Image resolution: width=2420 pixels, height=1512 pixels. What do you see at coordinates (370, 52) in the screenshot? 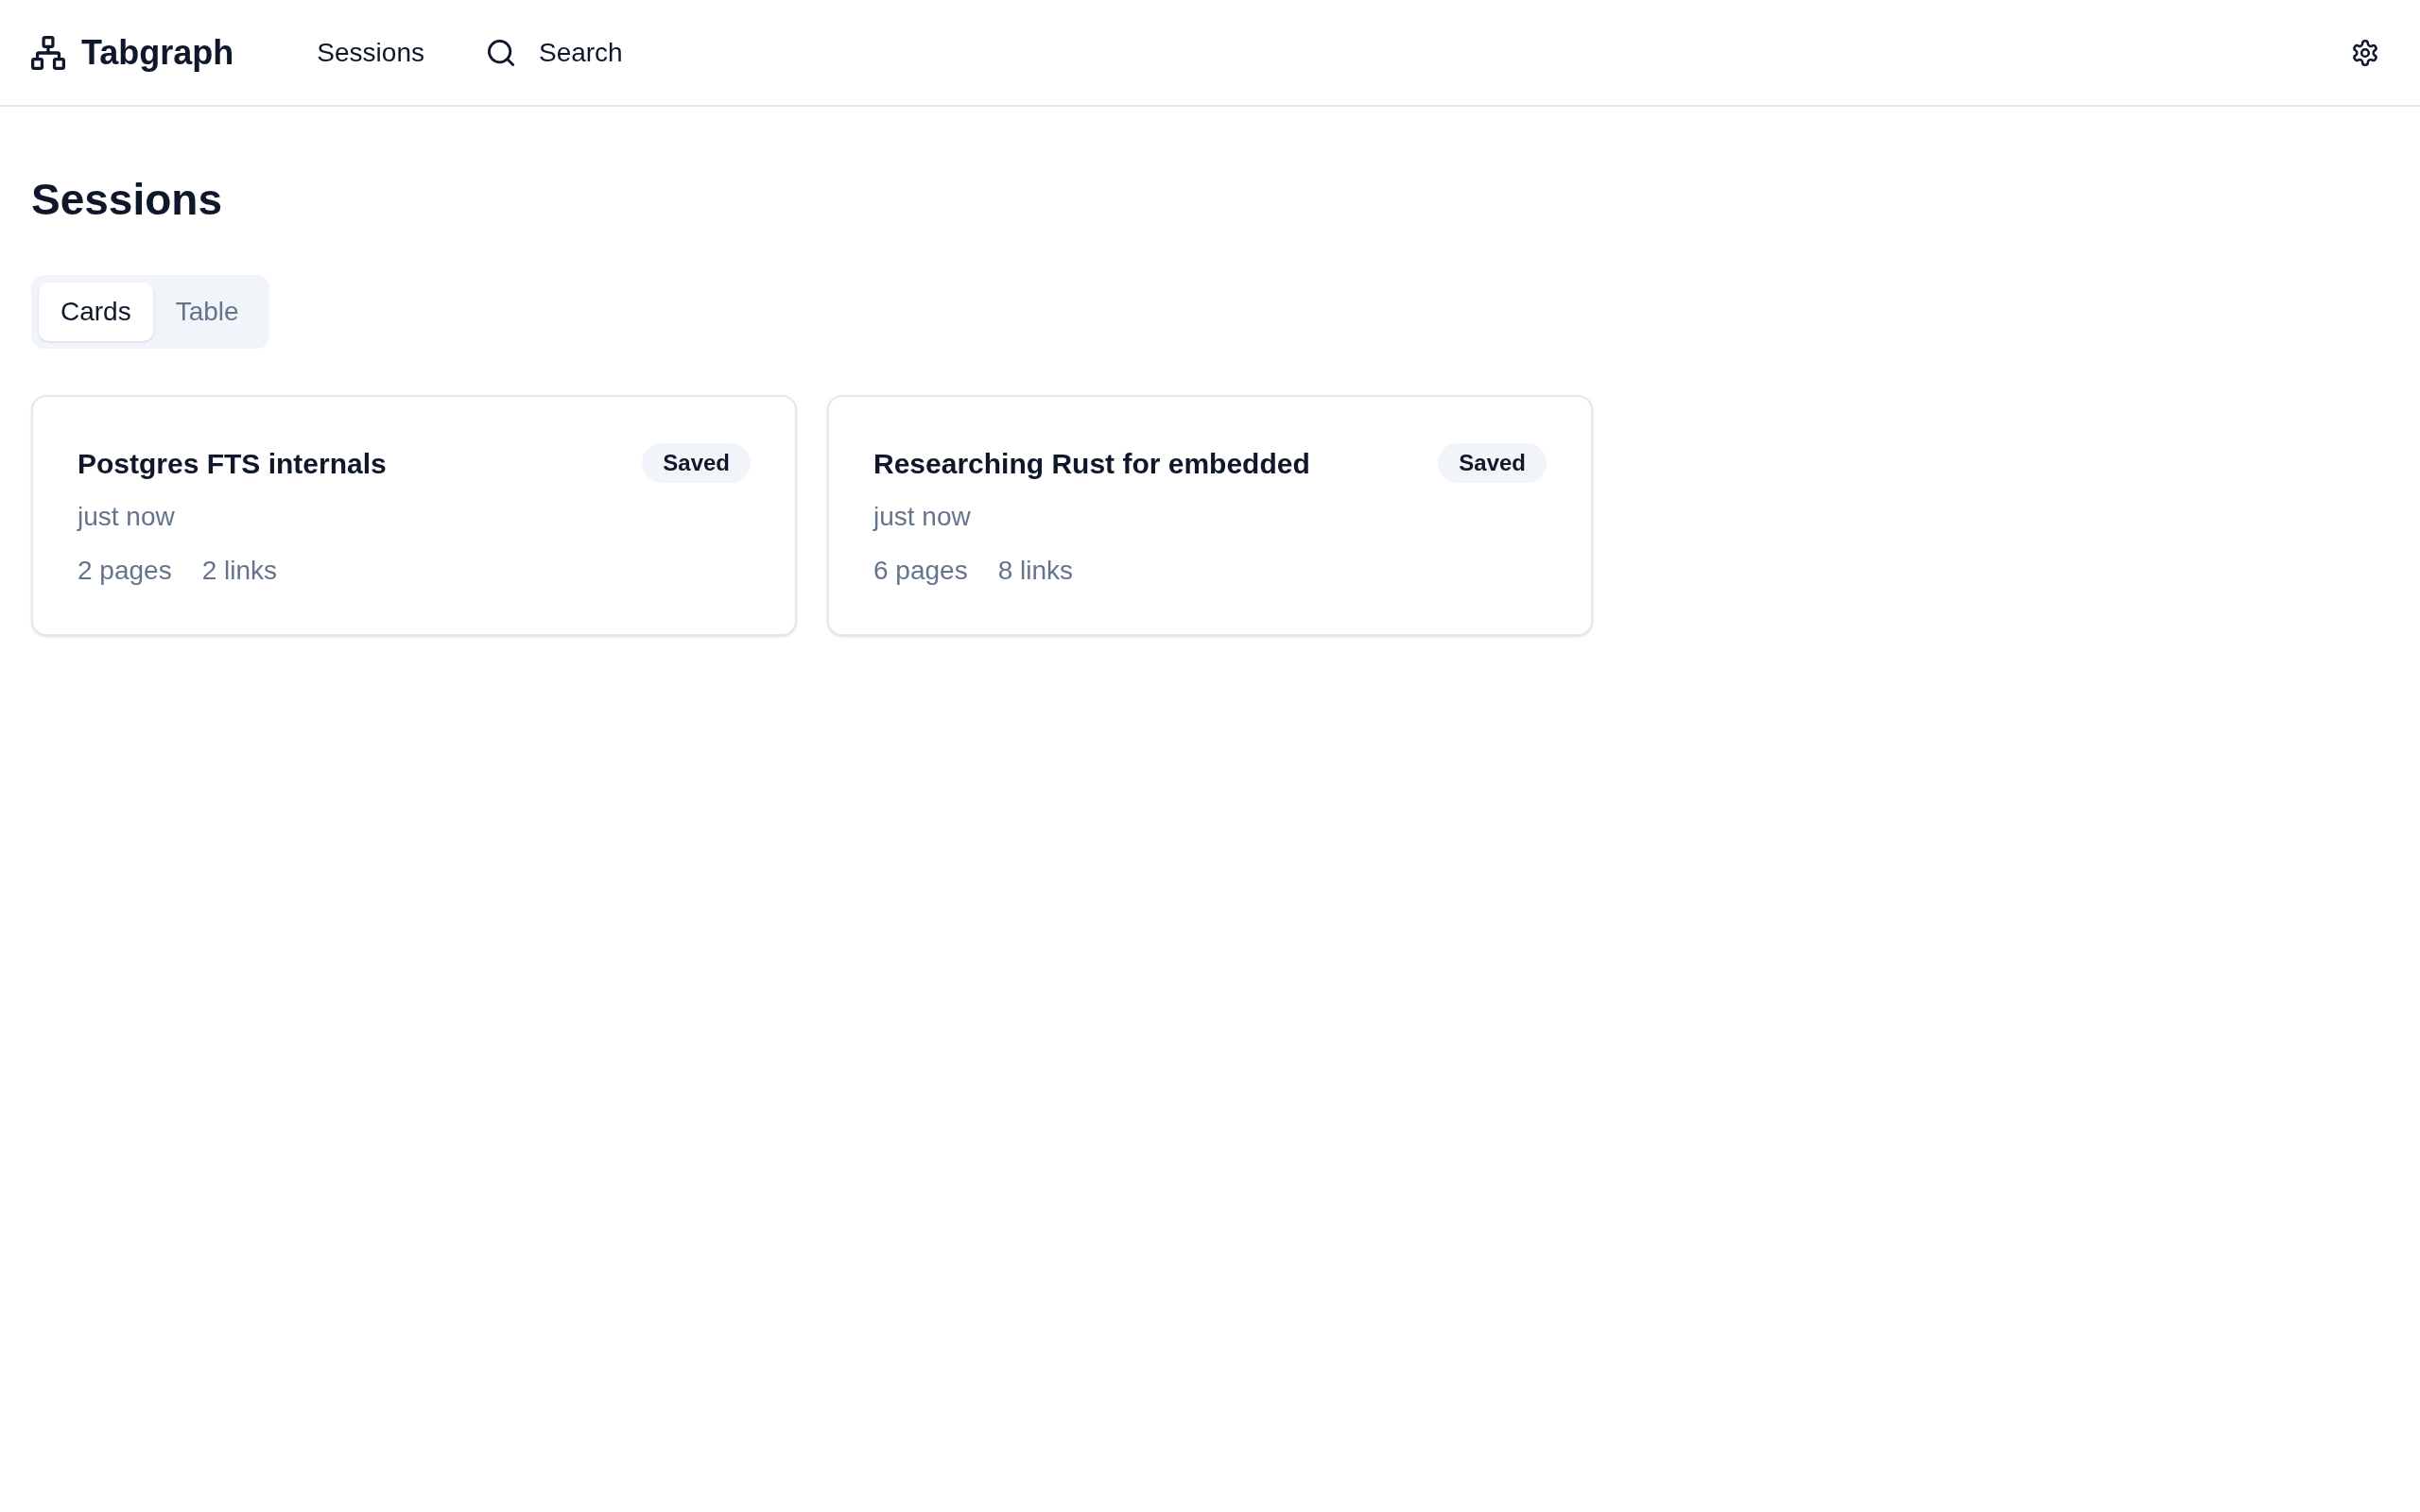
I see `nav-link: Sessions` at bounding box center [370, 52].